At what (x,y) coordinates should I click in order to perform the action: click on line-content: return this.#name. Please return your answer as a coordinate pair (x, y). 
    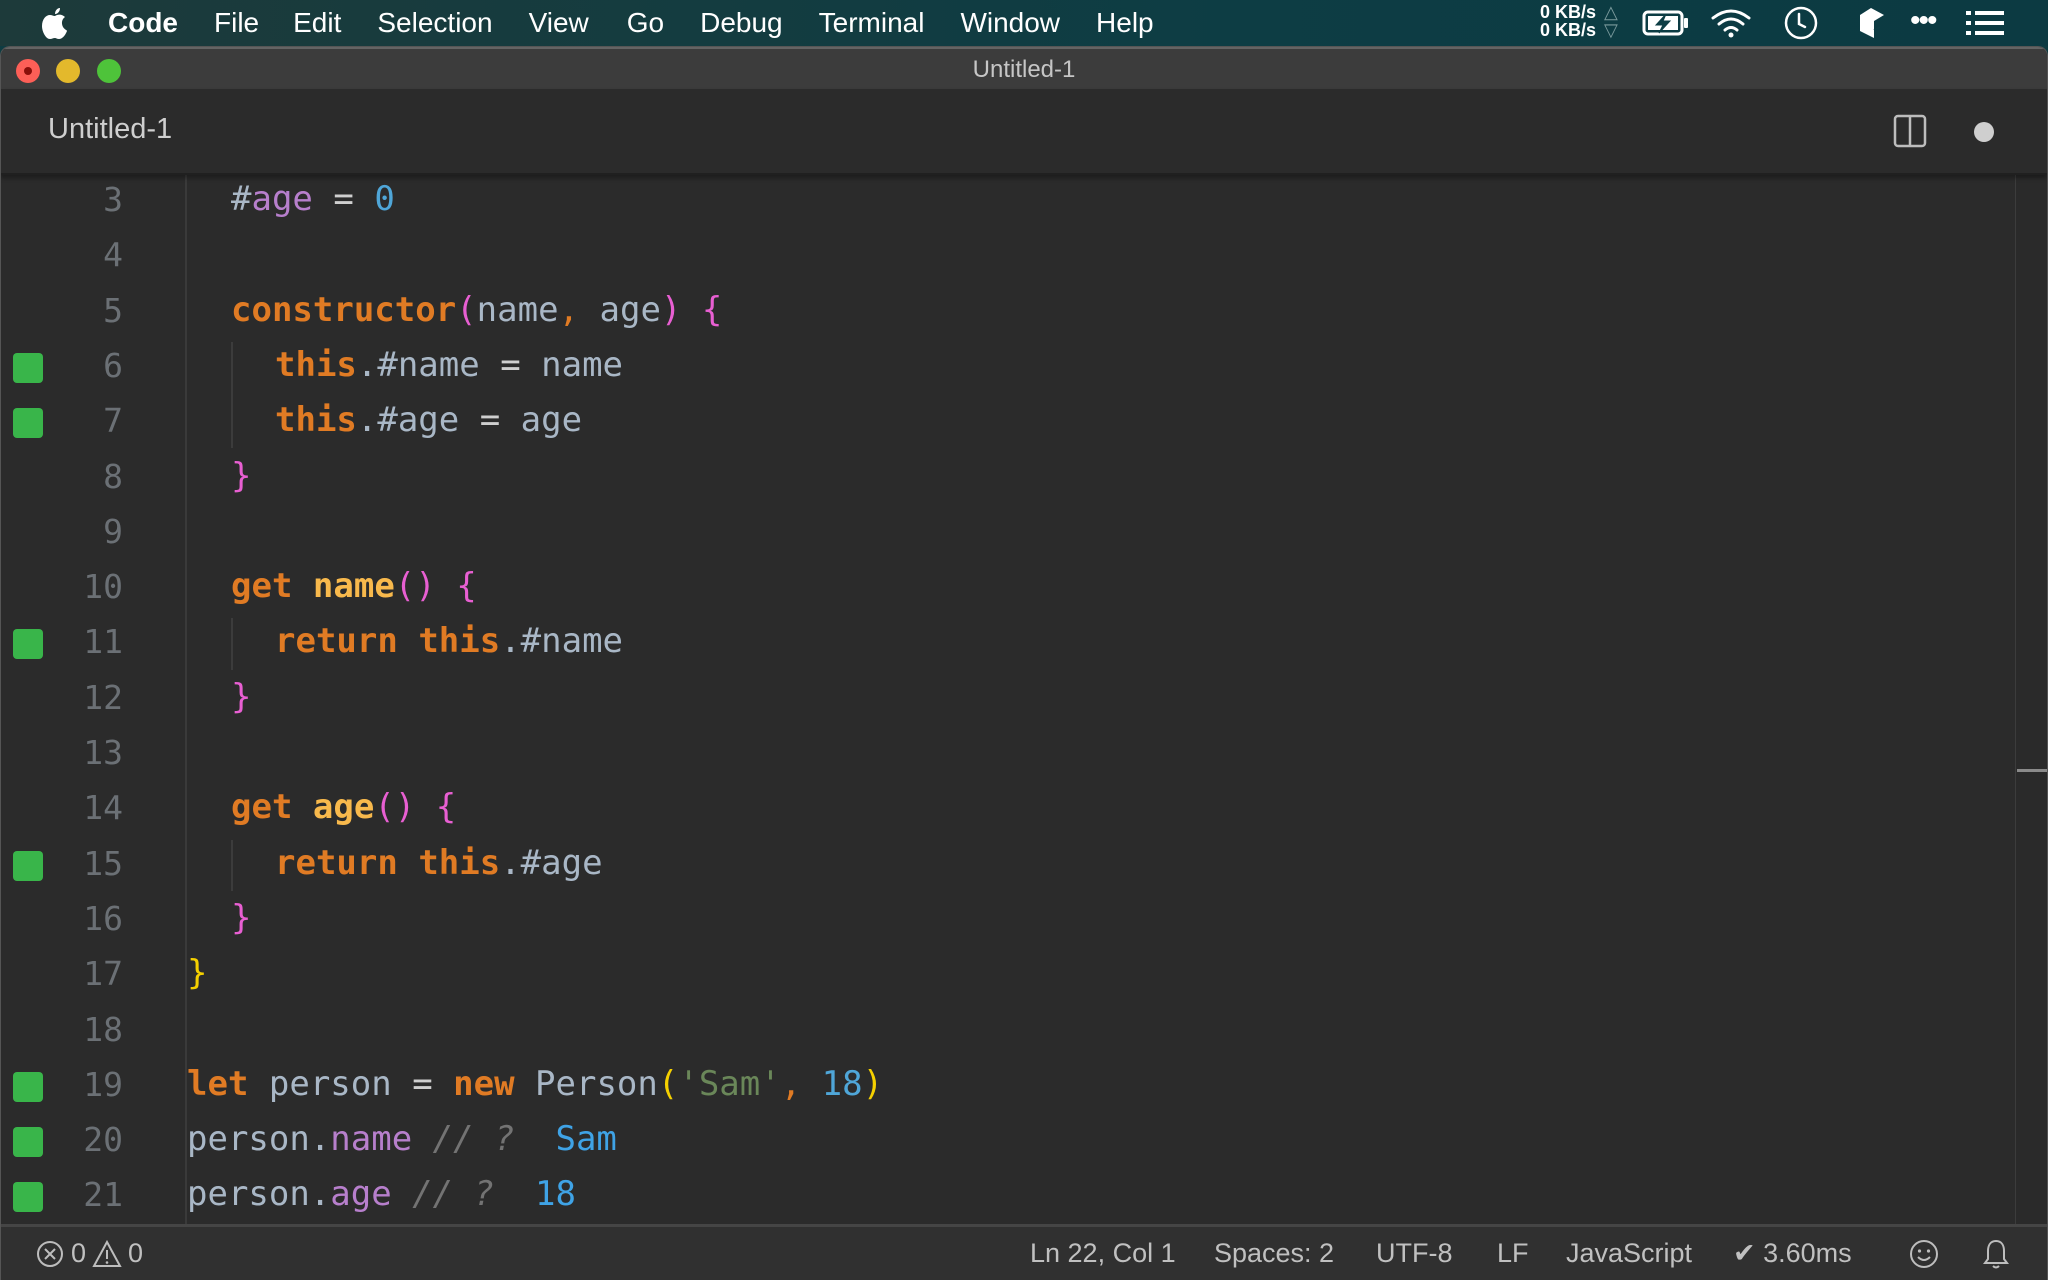
    Looking at the image, I should click on (449, 641).